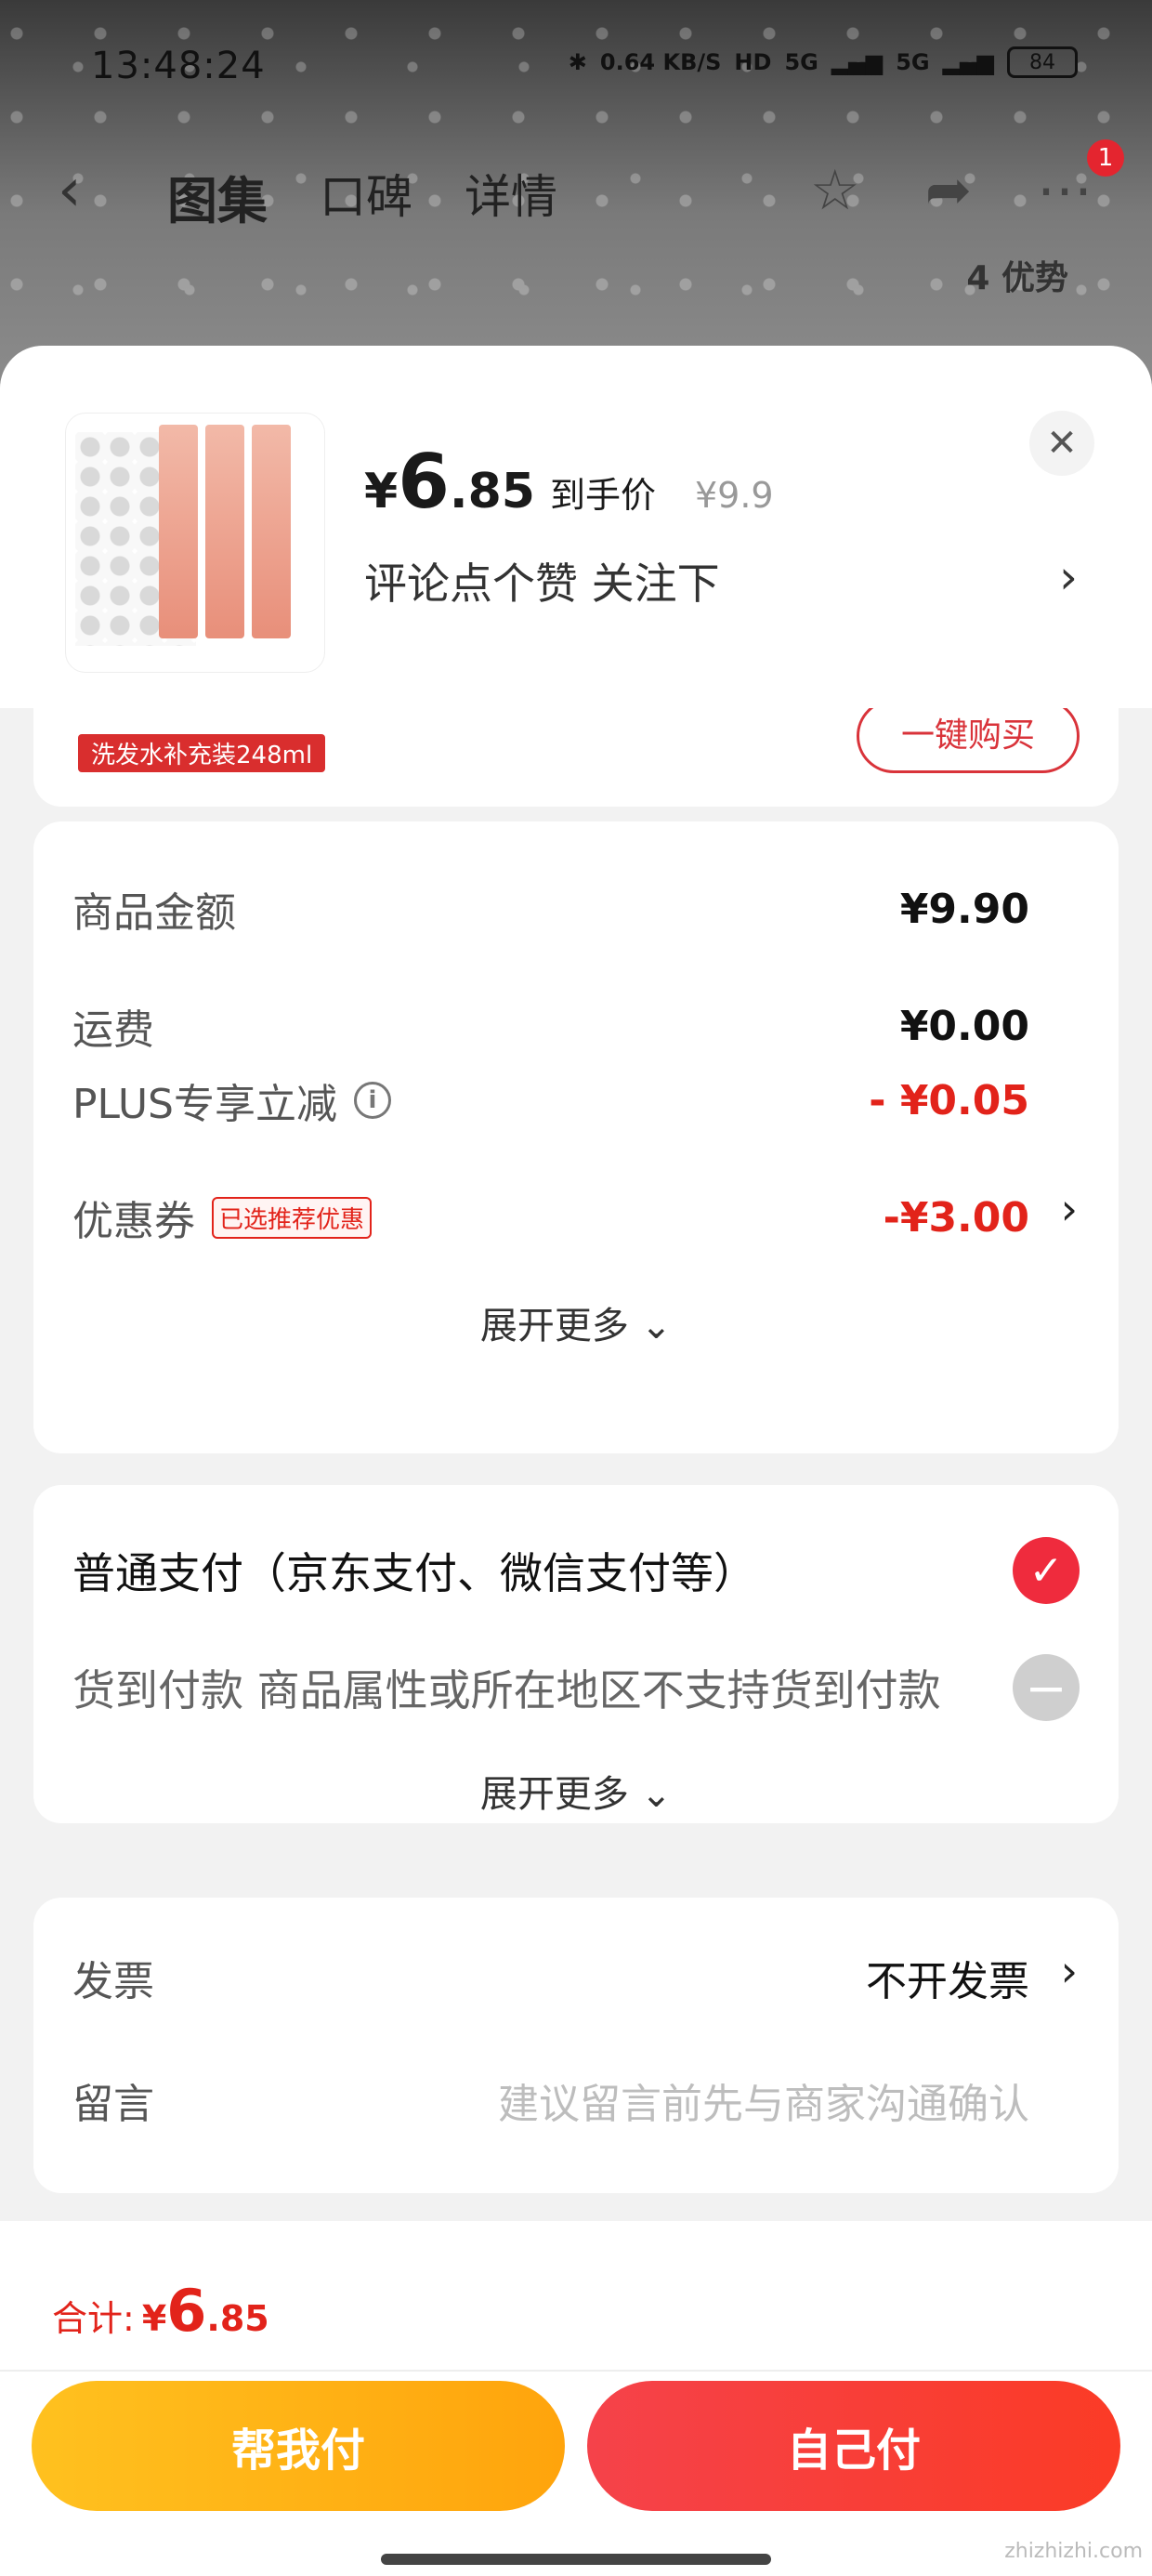 The width and height of the screenshot is (1152, 2576). Describe the element at coordinates (576, 2398) in the screenshot. I see `bottom-bar: 合计: ¥ 6 .85 帮我付 自己付 zhizhizhi.com` at that location.